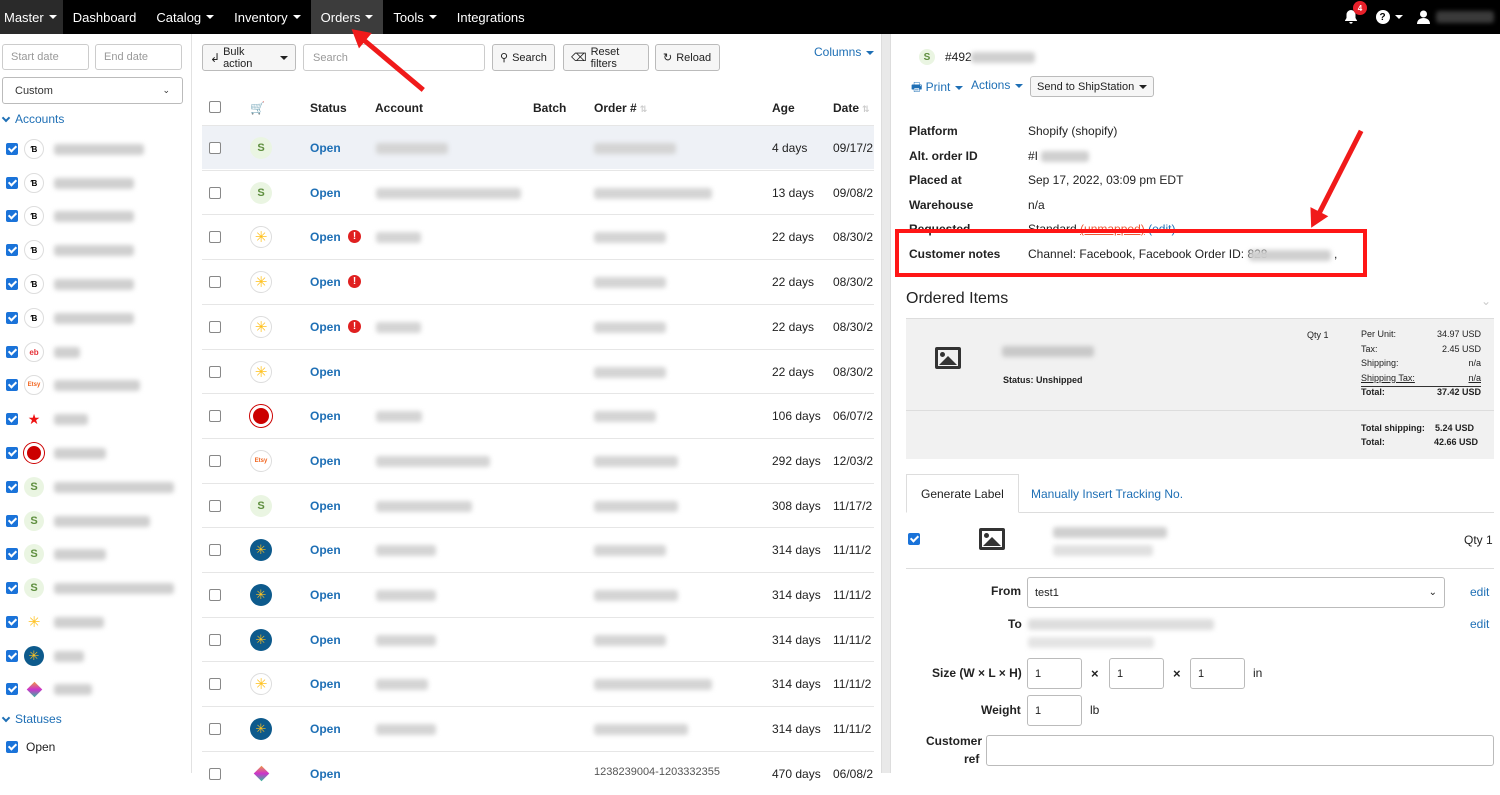 This screenshot has width=1500, height=795. What do you see at coordinates (1236, 592) in the screenshot?
I see `from-select: test1 ⌄` at bounding box center [1236, 592].